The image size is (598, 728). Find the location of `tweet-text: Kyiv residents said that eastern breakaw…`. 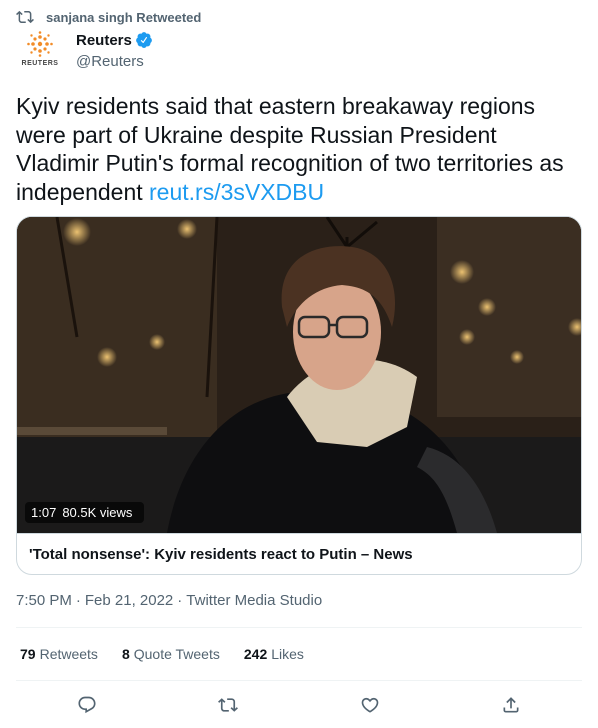

tweet-text: Kyiv residents said that eastern breakaw… is located at coordinates (299, 149).